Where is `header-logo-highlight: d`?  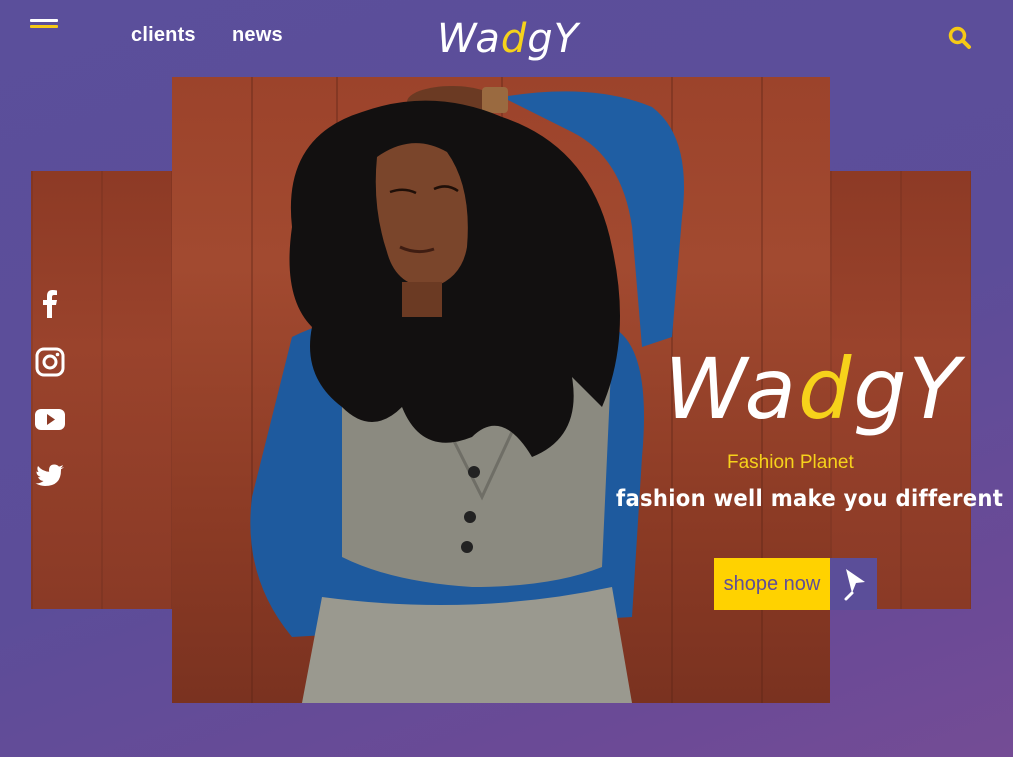 header-logo-highlight: d is located at coordinates (514, 39).